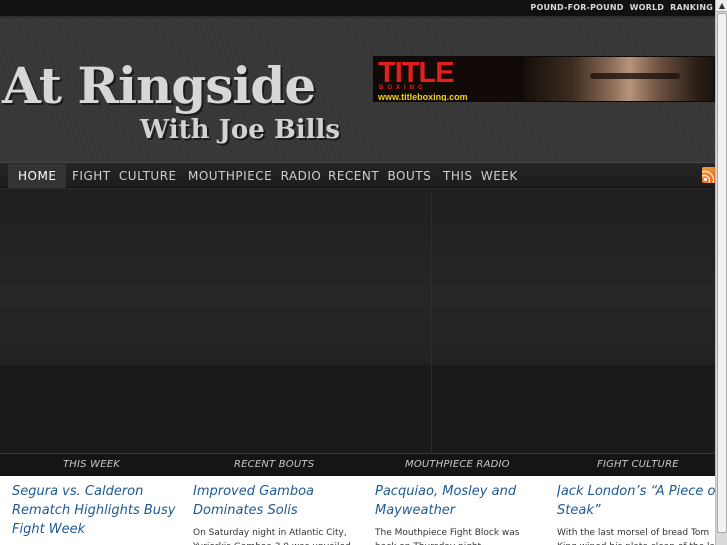 This screenshot has width=727, height=545. What do you see at coordinates (91, 464) in the screenshot?
I see `category-this-week: THIS WEEK` at bounding box center [91, 464].